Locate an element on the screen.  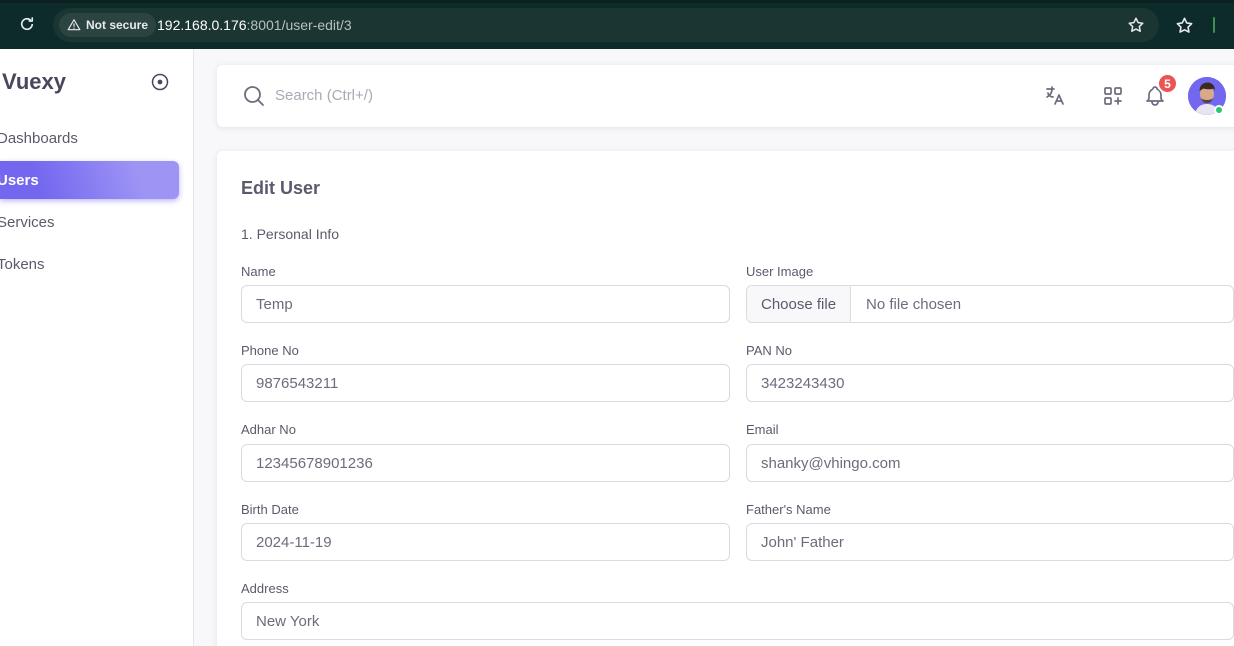
address-label: Address is located at coordinates (265, 588).